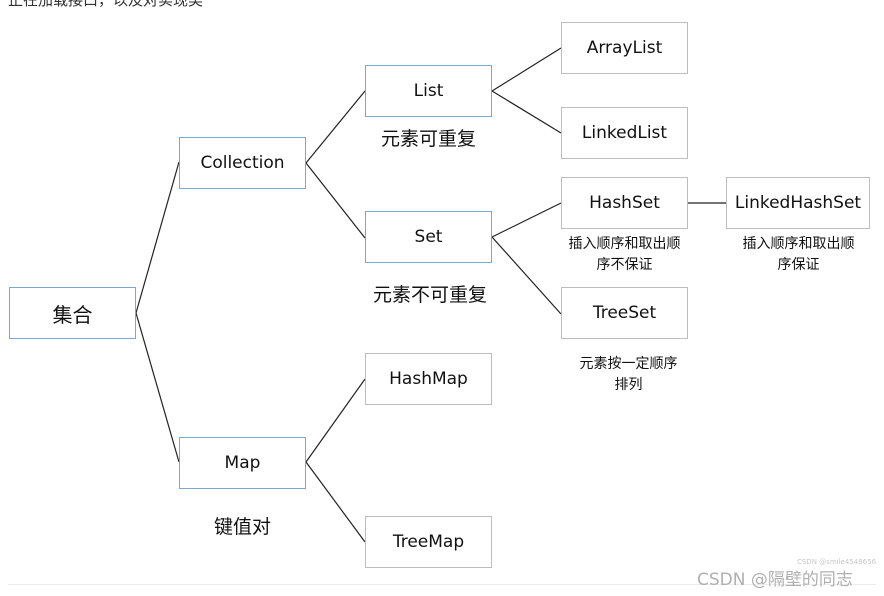 This screenshot has width=884, height=596. What do you see at coordinates (428, 91) in the screenshot?
I see `node-list: List` at bounding box center [428, 91].